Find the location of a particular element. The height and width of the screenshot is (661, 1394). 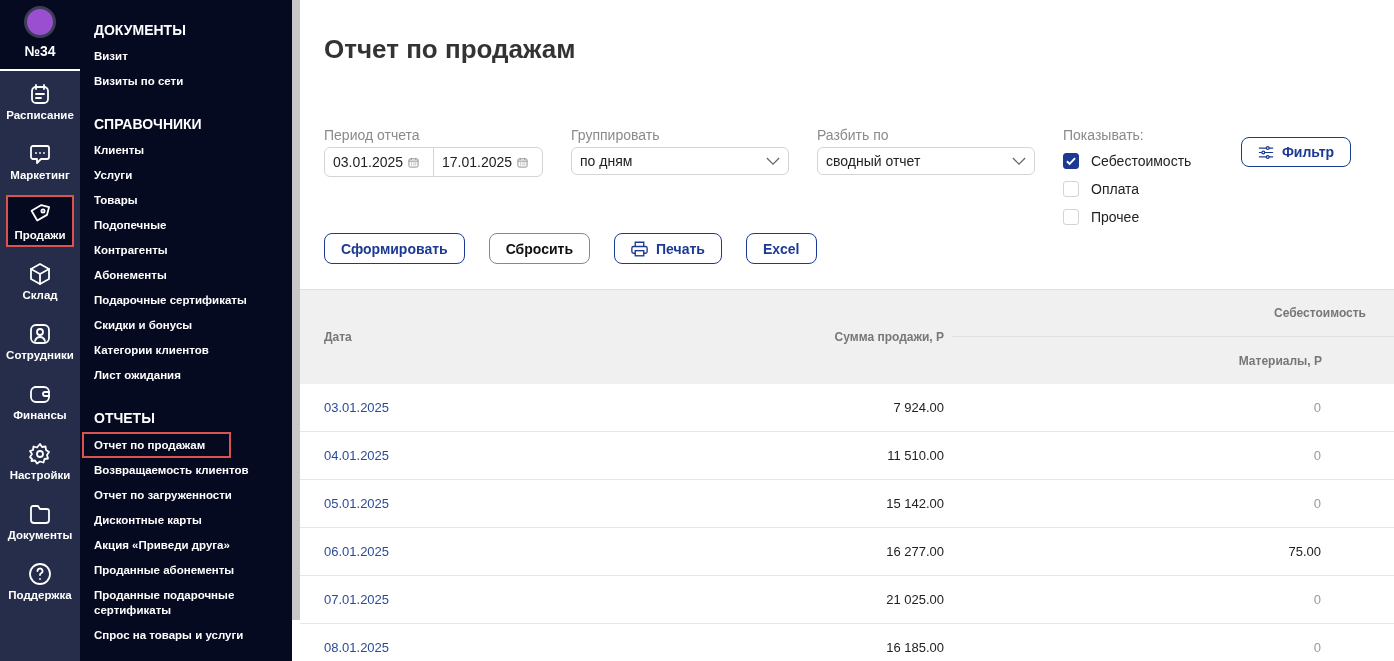

avatar-icon is located at coordinates (40, 22).